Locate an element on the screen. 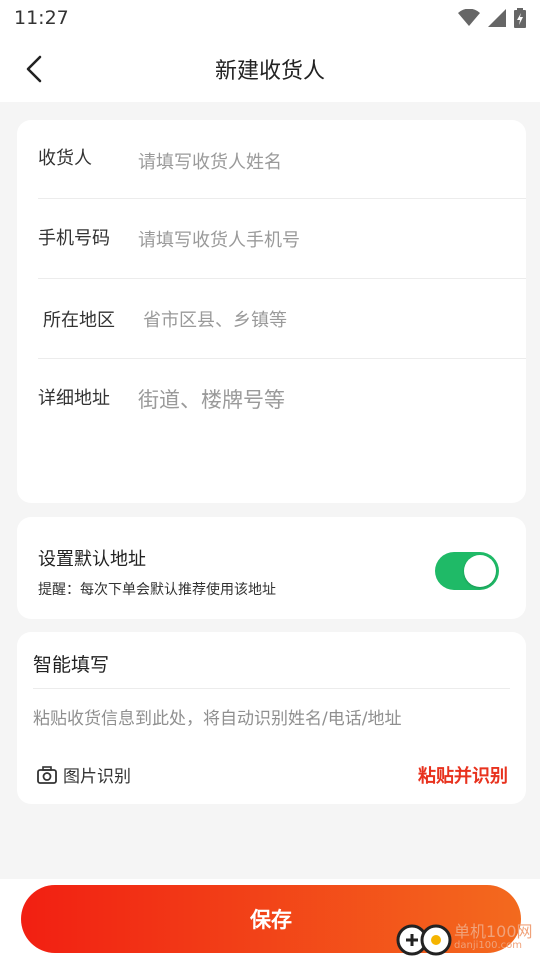  default-address-toggle is located at coordinates (467, 571).